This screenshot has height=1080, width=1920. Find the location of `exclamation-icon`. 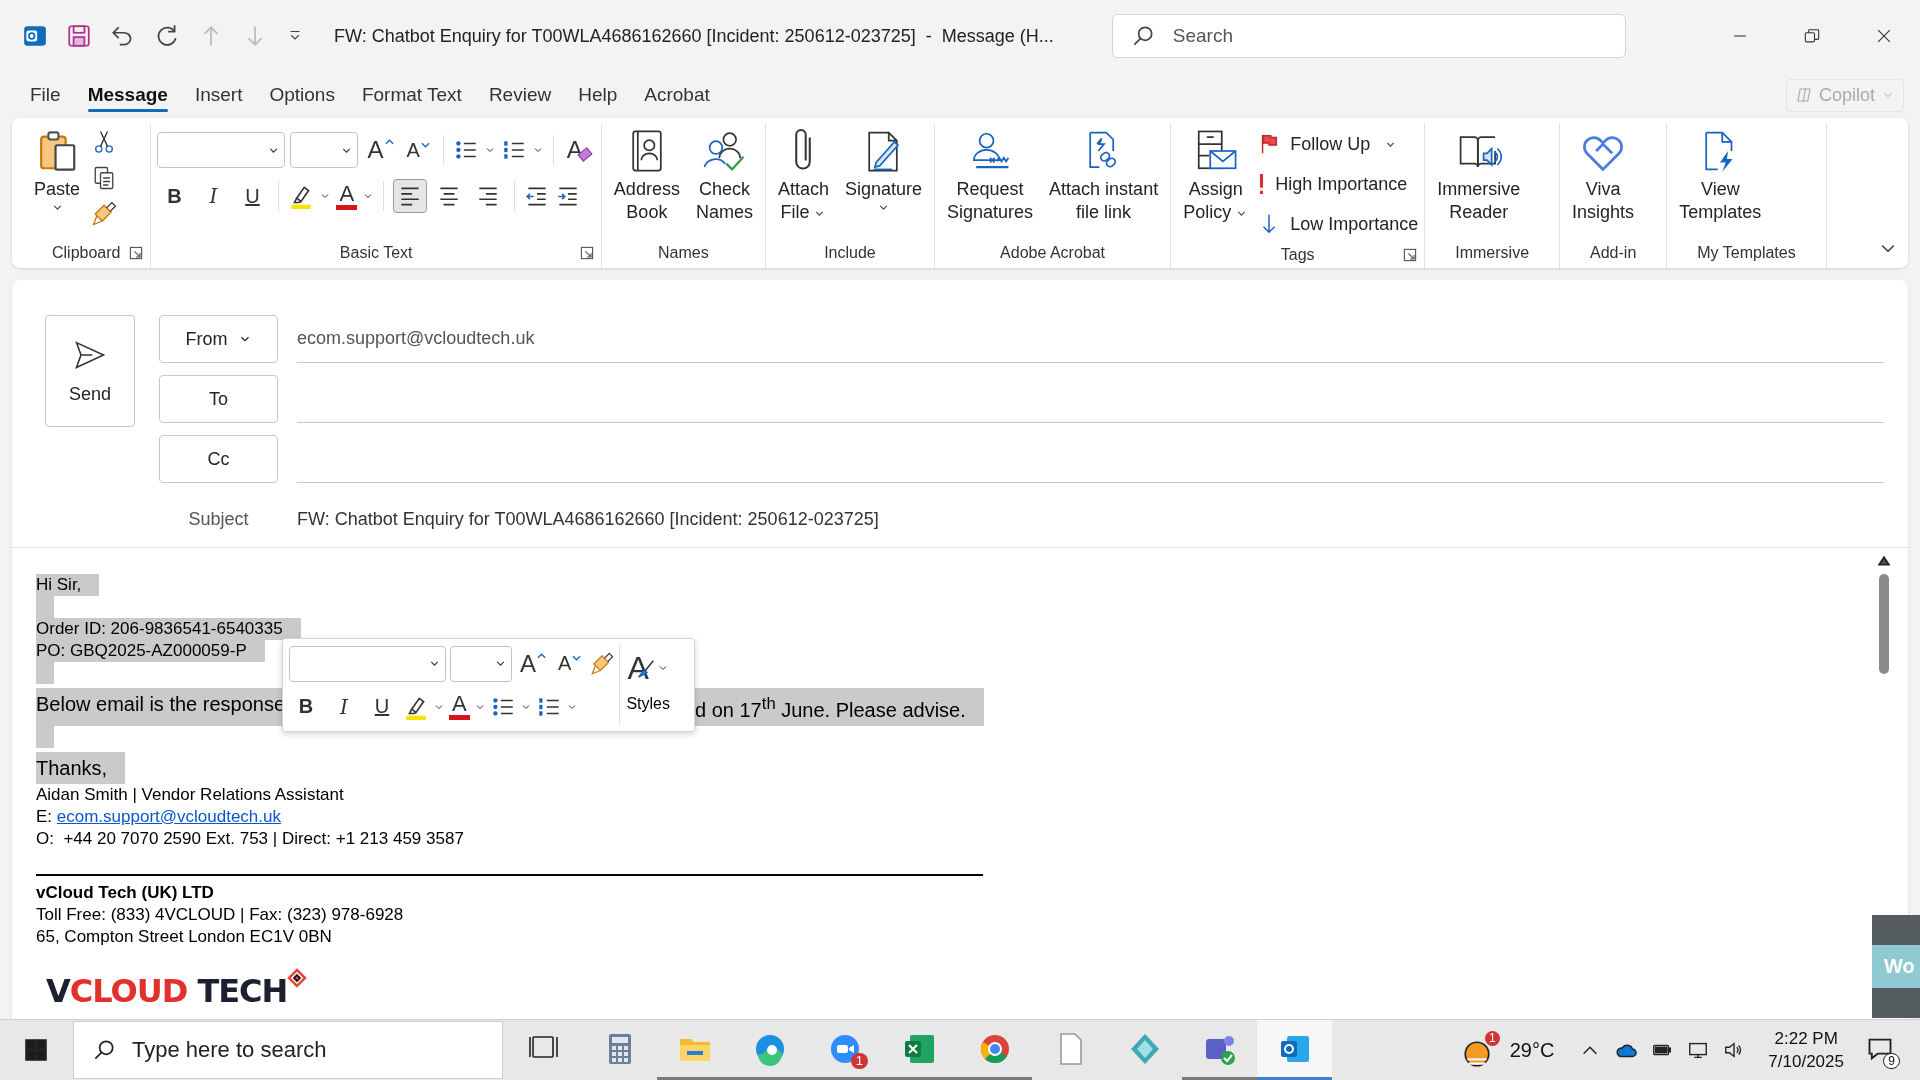

exclamation-icon is located at coordinates (1262, 184).